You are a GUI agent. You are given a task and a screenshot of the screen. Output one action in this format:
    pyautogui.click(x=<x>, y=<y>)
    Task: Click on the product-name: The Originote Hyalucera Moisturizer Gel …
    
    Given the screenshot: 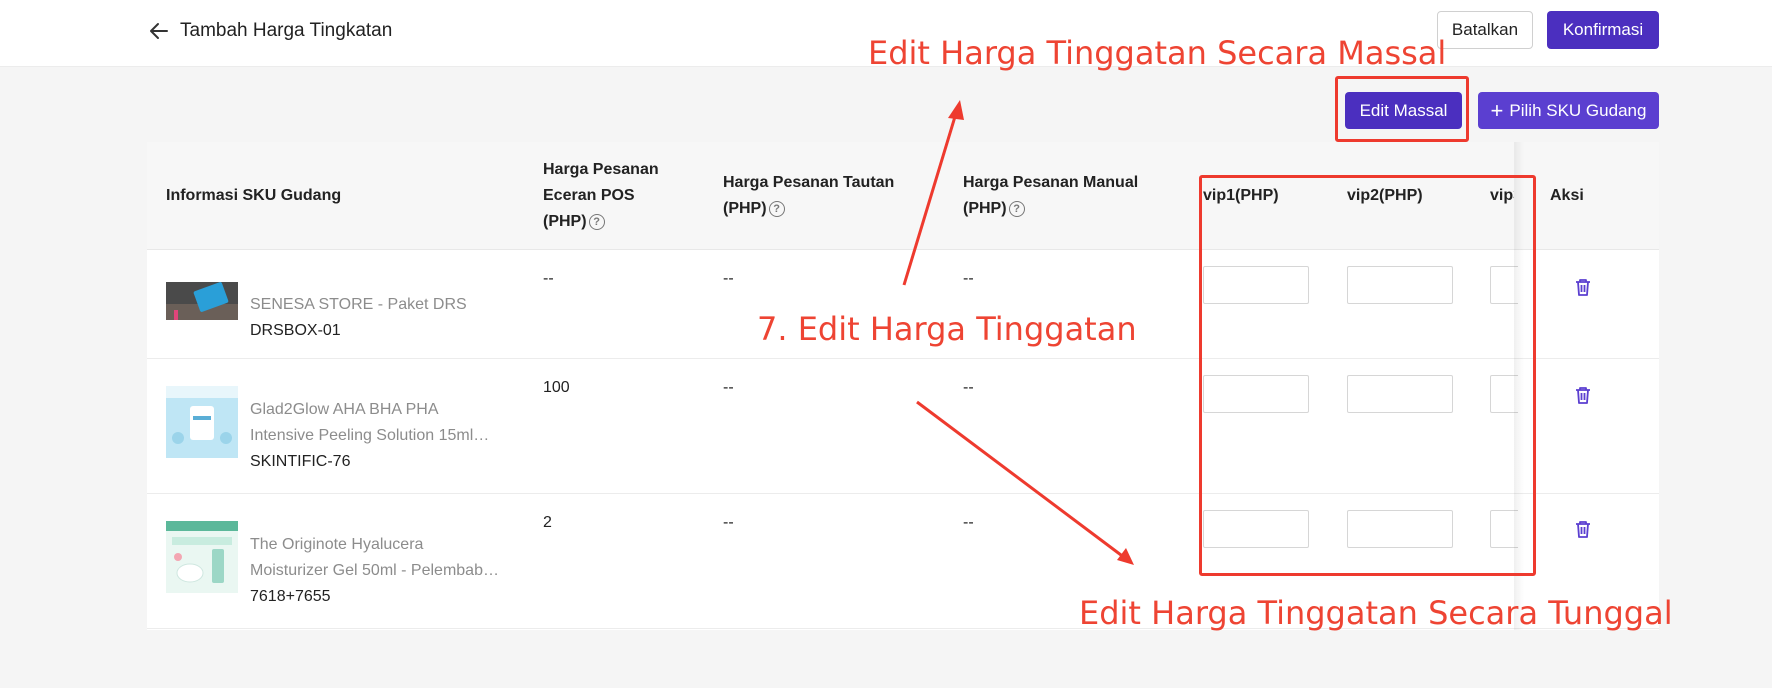 What is the action you would take?
    pyautogui.click(x=380, y=558)
    